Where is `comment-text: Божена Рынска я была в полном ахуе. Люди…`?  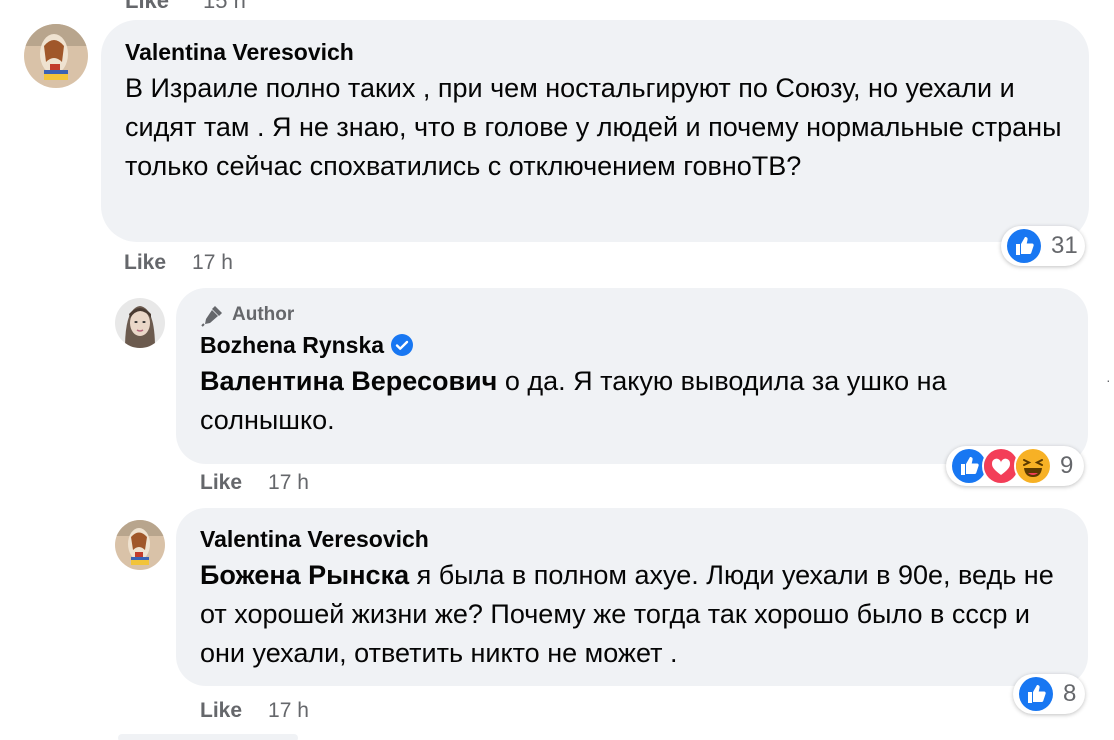
comment-text: Божена Рынска я была в полном ахуе. Люди… is located at coordinates (632, 614).